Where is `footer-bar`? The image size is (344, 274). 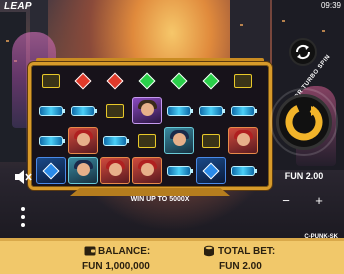
footer-bar is located at coordinates (172, 256).